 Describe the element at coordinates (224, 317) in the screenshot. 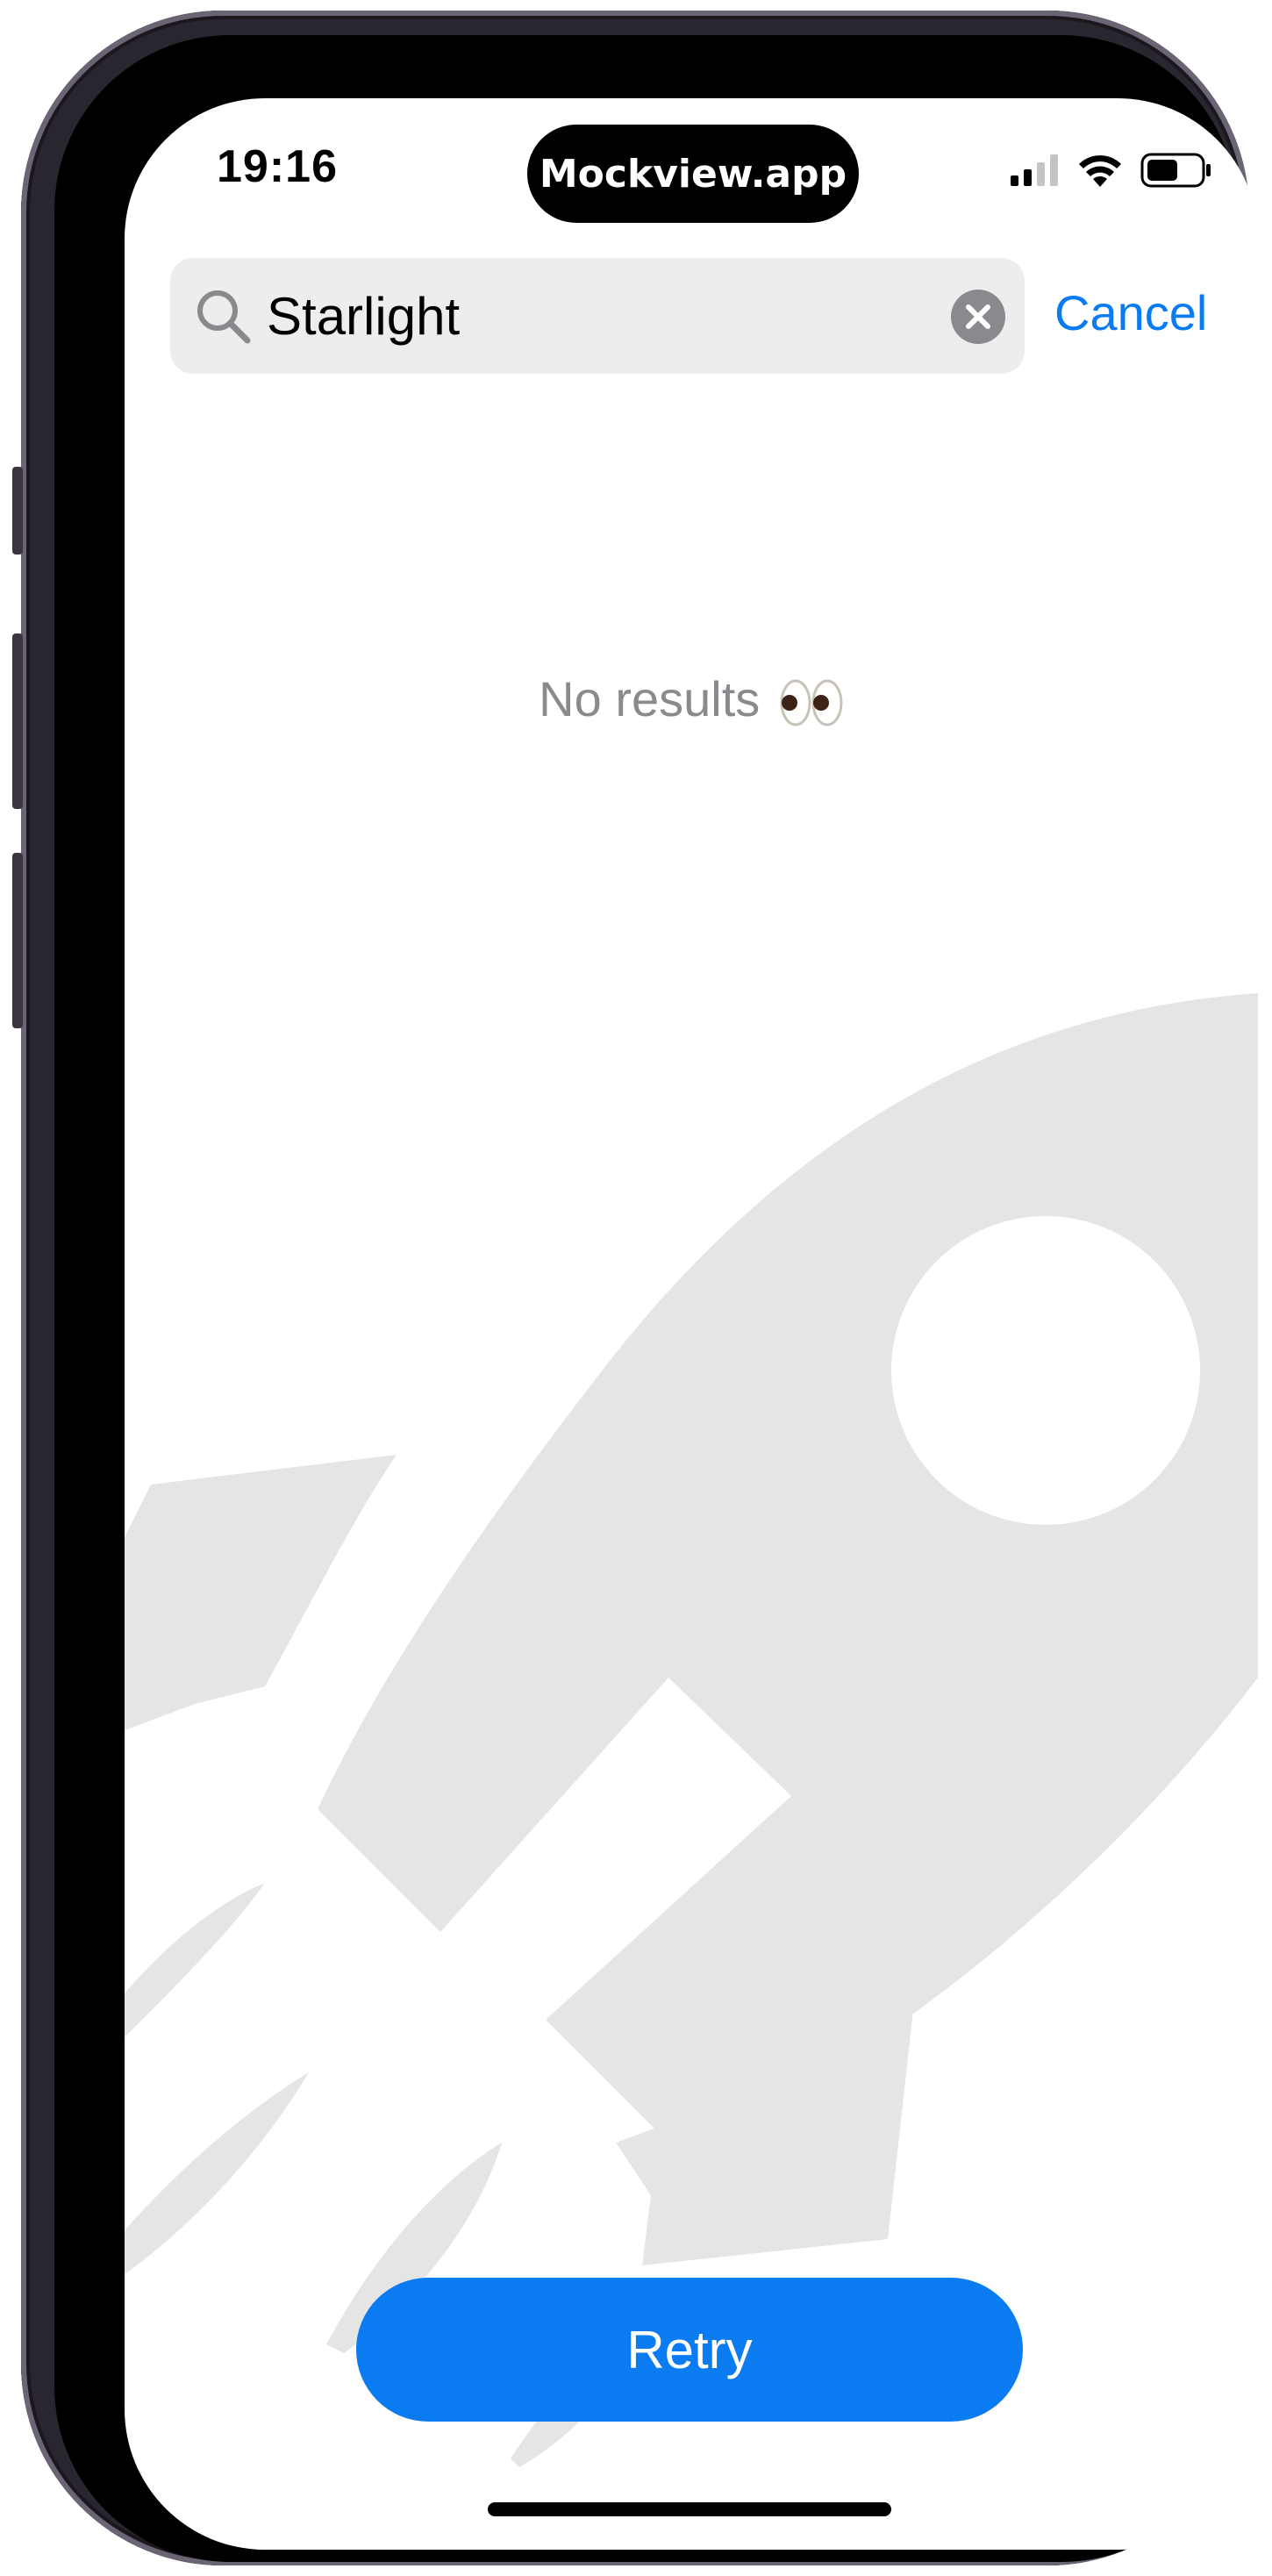

I see `search-icon` at that location.